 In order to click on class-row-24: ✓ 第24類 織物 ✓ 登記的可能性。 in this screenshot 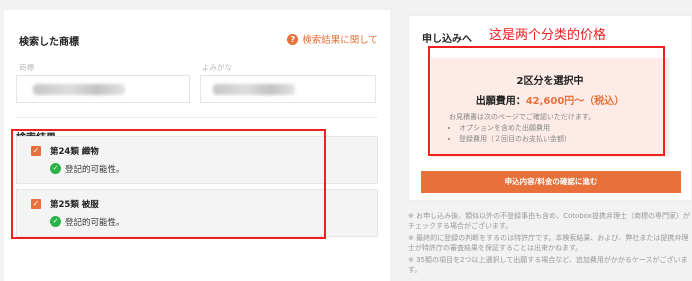, I will do `click(197, 160)`.